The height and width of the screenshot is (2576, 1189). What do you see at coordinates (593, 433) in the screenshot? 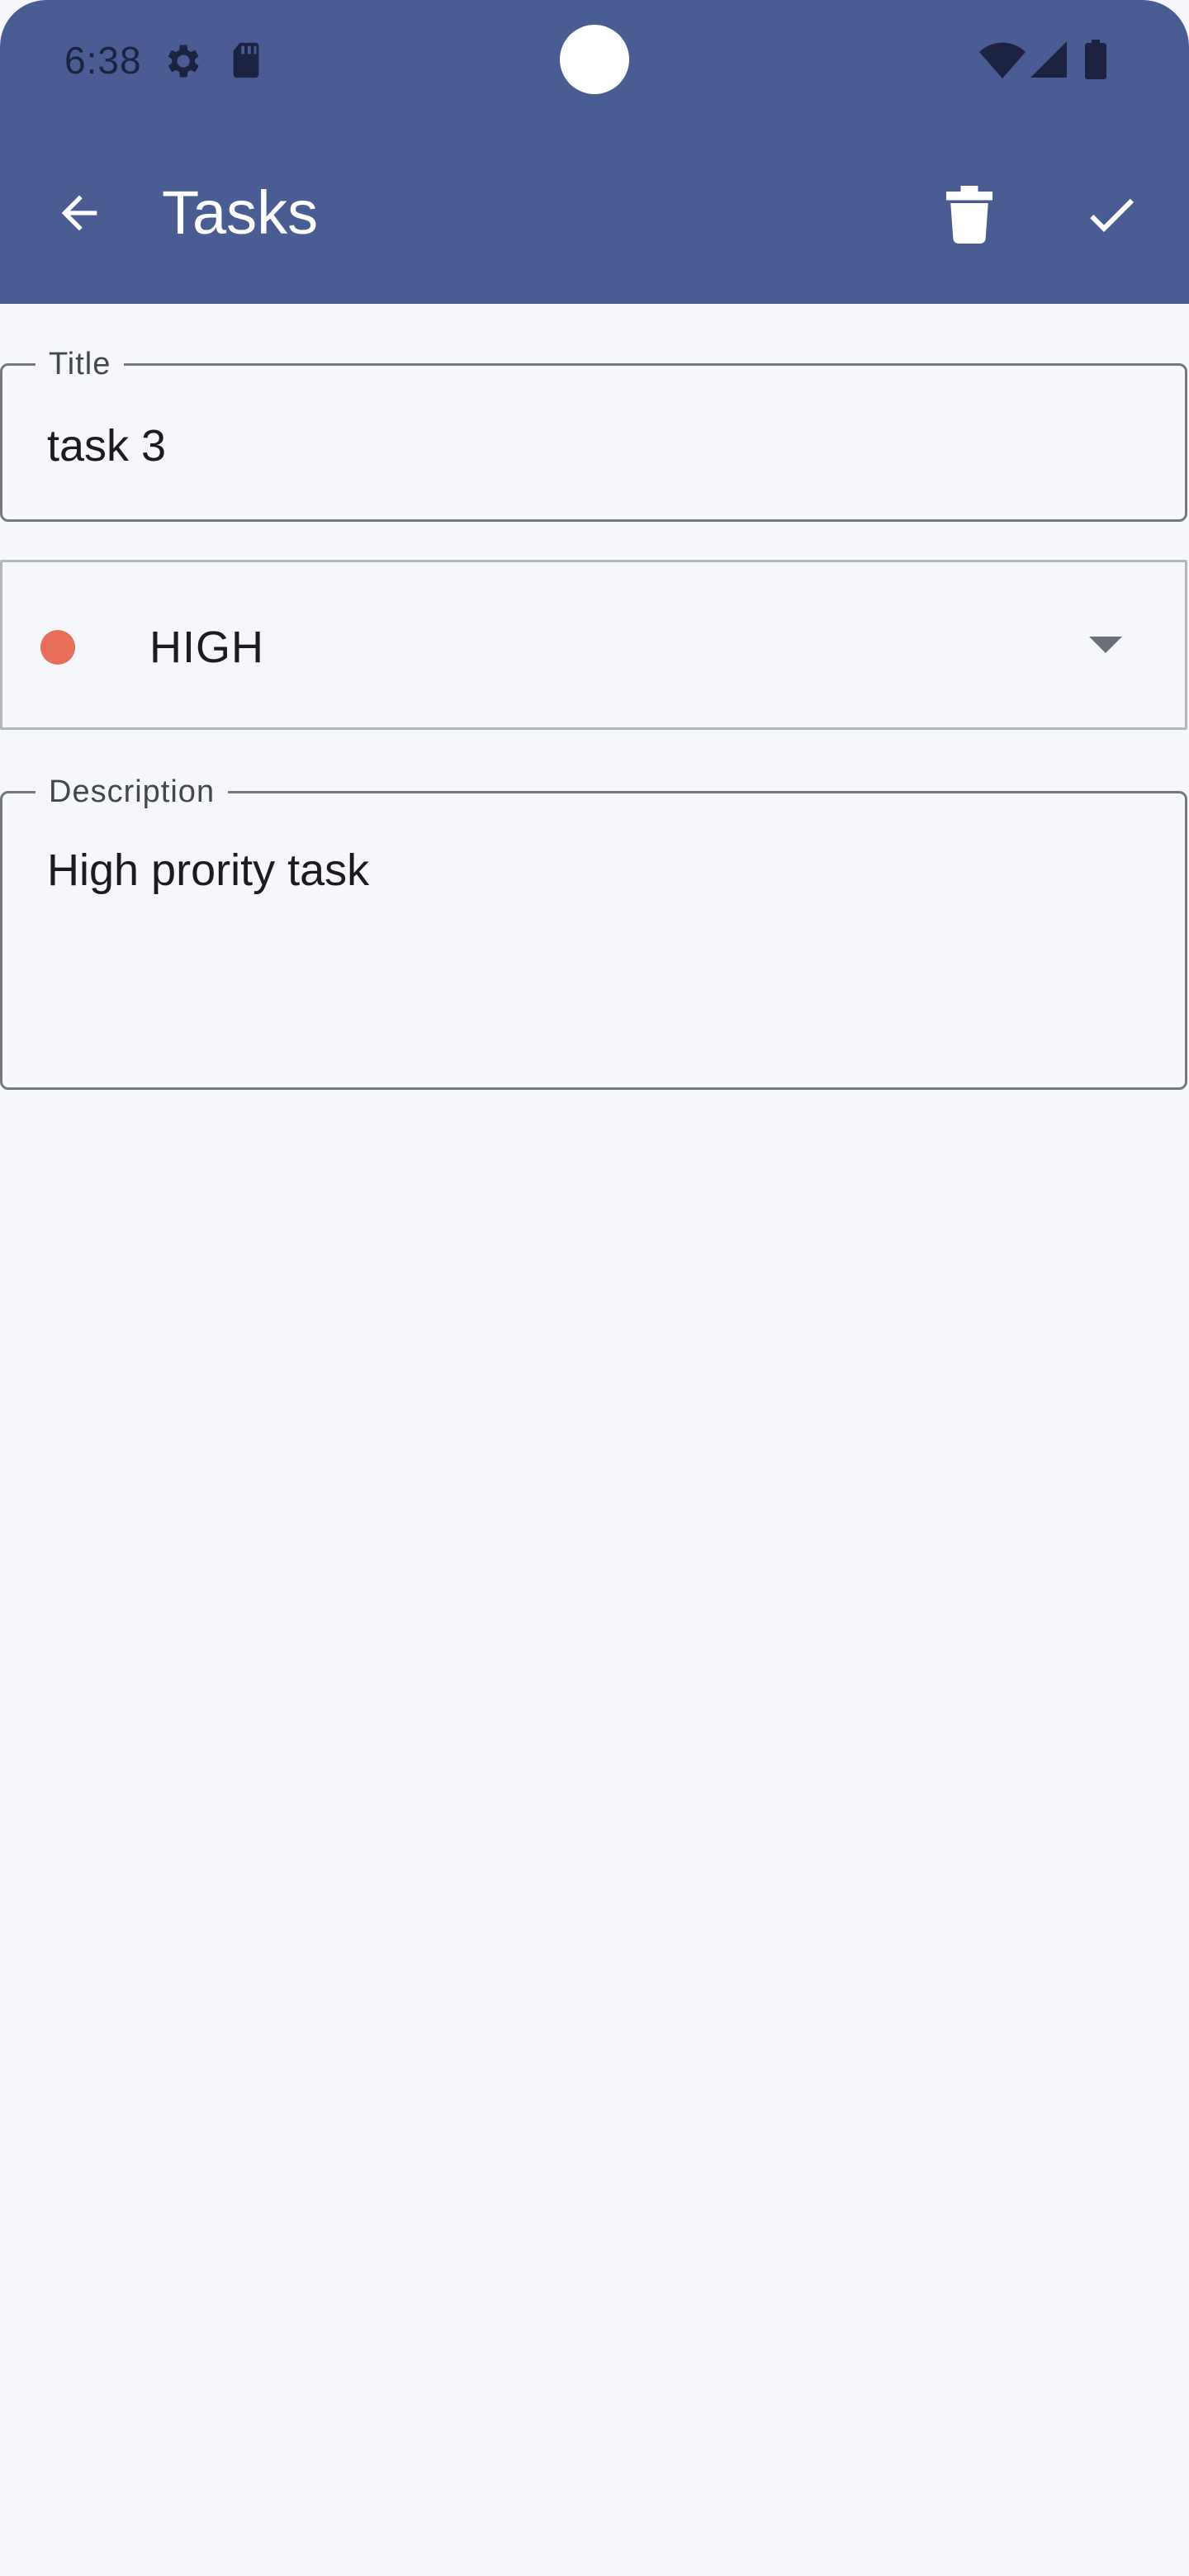
I see `title-field: Title task 3` at bounding box center [593, 433].